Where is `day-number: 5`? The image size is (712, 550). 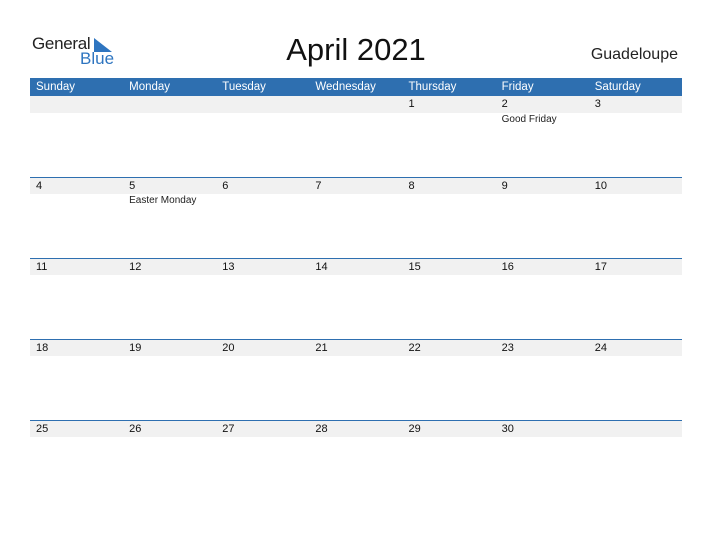 day-number: 5 is located at coordinates (132, 186).